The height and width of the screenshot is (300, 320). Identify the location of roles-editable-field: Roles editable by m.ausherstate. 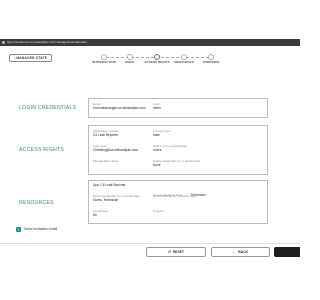
(174, 196).